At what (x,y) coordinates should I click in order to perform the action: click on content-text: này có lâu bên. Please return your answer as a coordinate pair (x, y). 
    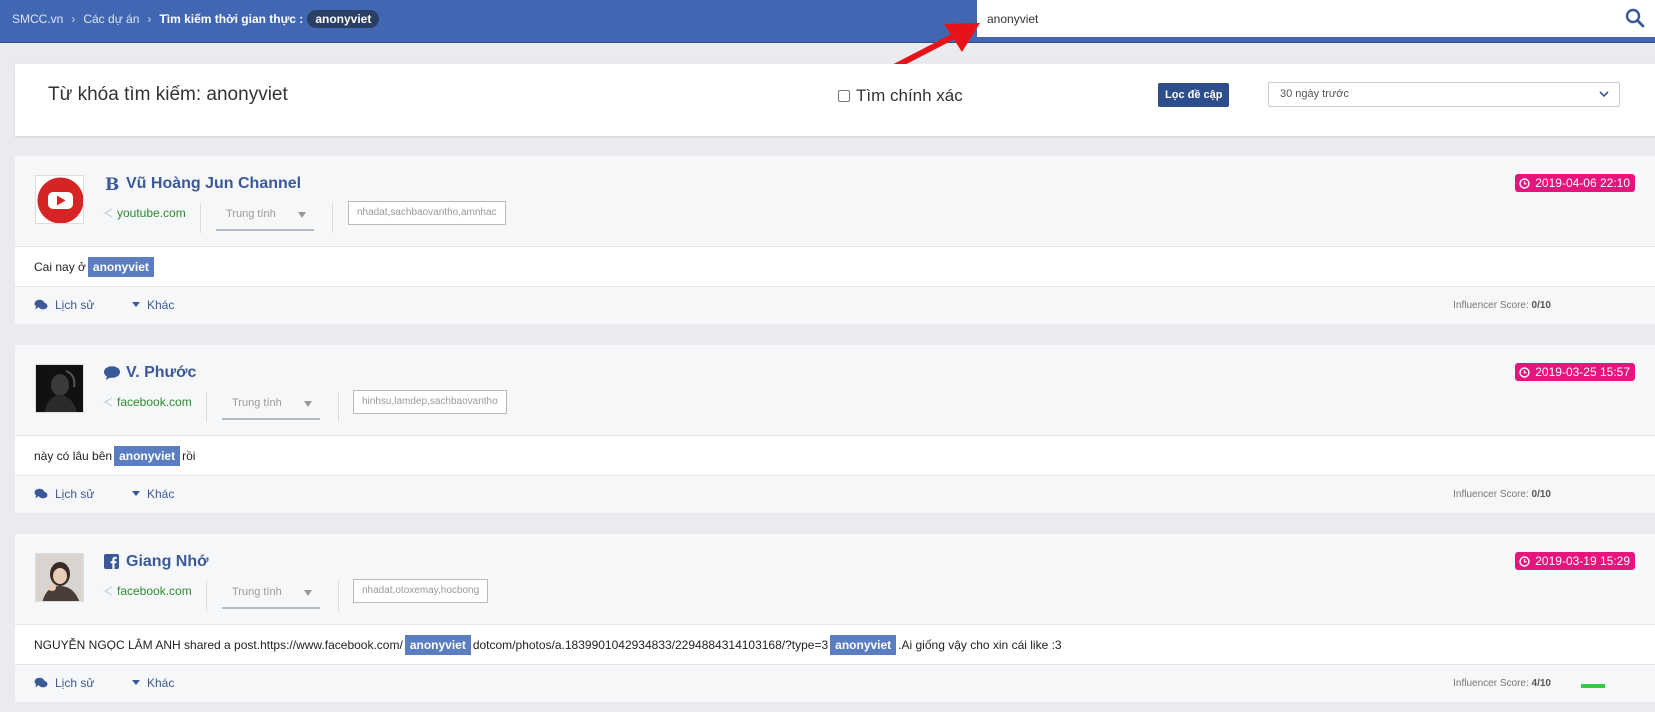
    Looking at the image, I should click on (73, 455).